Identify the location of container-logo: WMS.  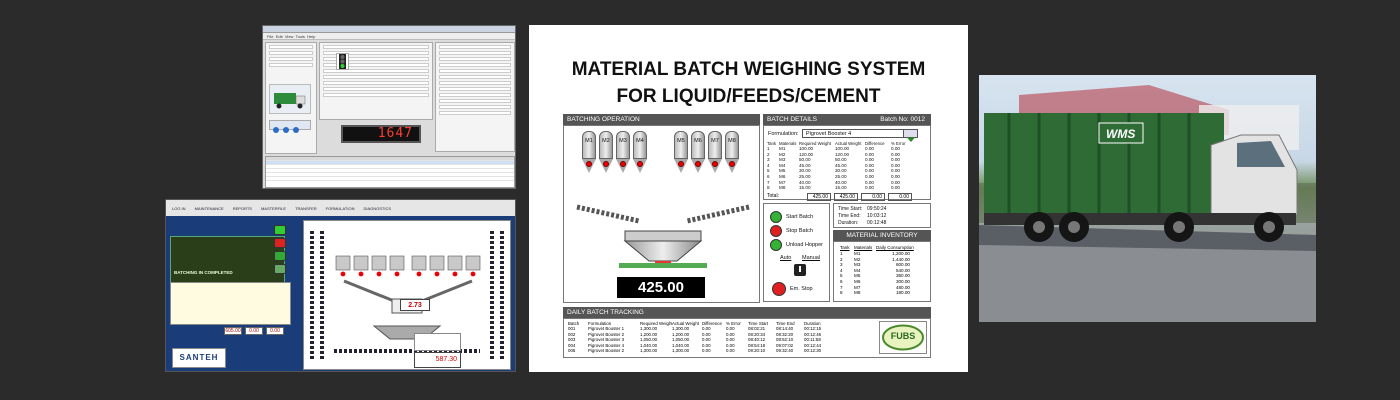
(1121, 134).